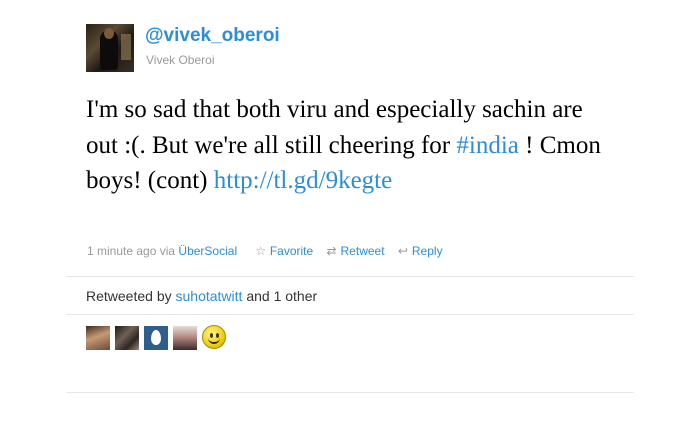 The height and width of the screenshot is (425, 700). I want to click on via-label: via, so click(167, 250).